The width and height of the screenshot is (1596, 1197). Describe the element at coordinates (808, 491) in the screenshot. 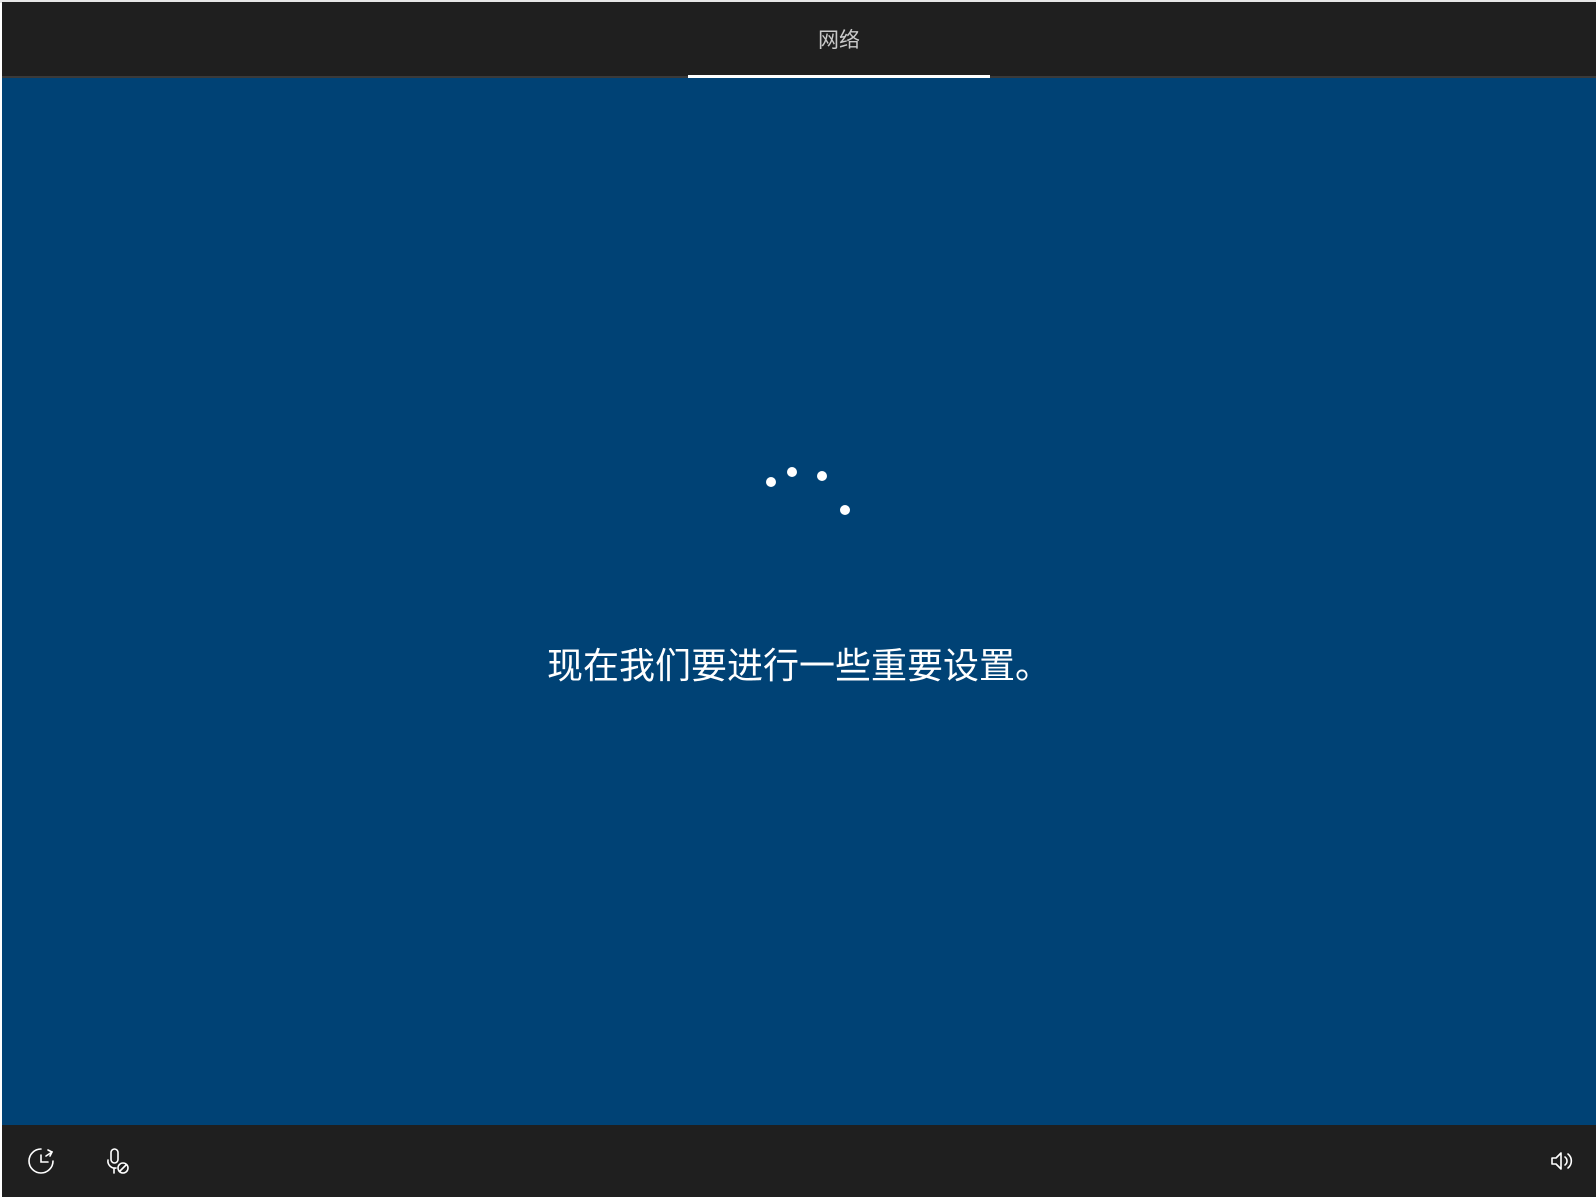

I see `loading-dots-icon` at that location.